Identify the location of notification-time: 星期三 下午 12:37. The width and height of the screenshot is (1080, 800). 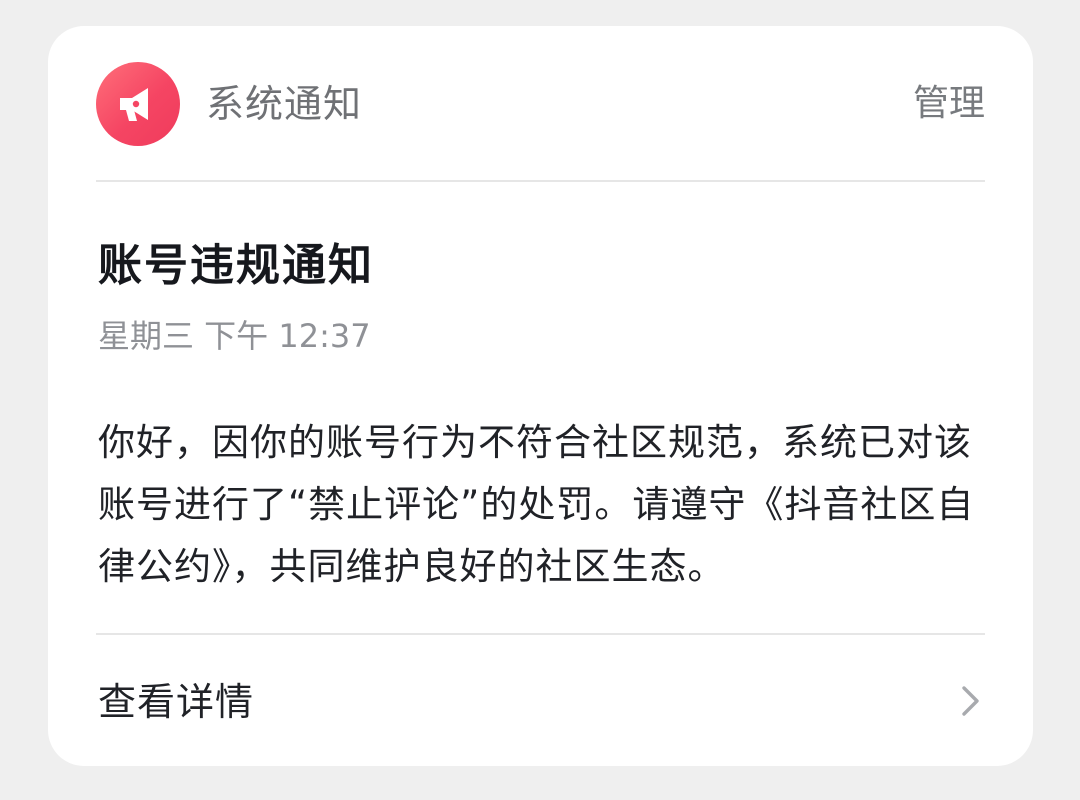
(234, 336).